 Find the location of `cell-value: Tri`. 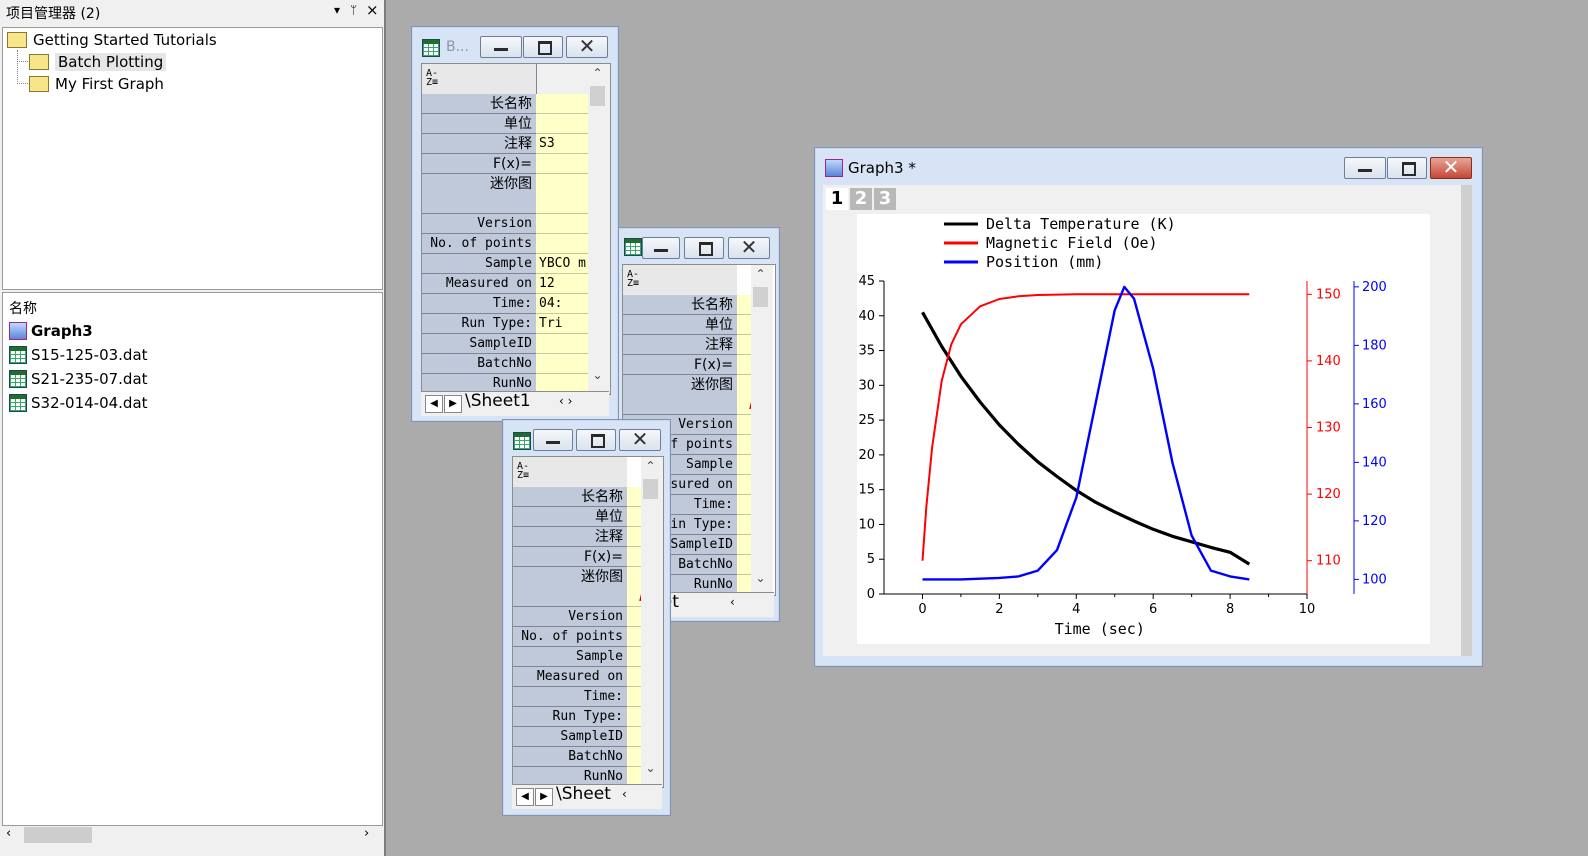

cell-value: Tri is located at coordinates (562, 324).